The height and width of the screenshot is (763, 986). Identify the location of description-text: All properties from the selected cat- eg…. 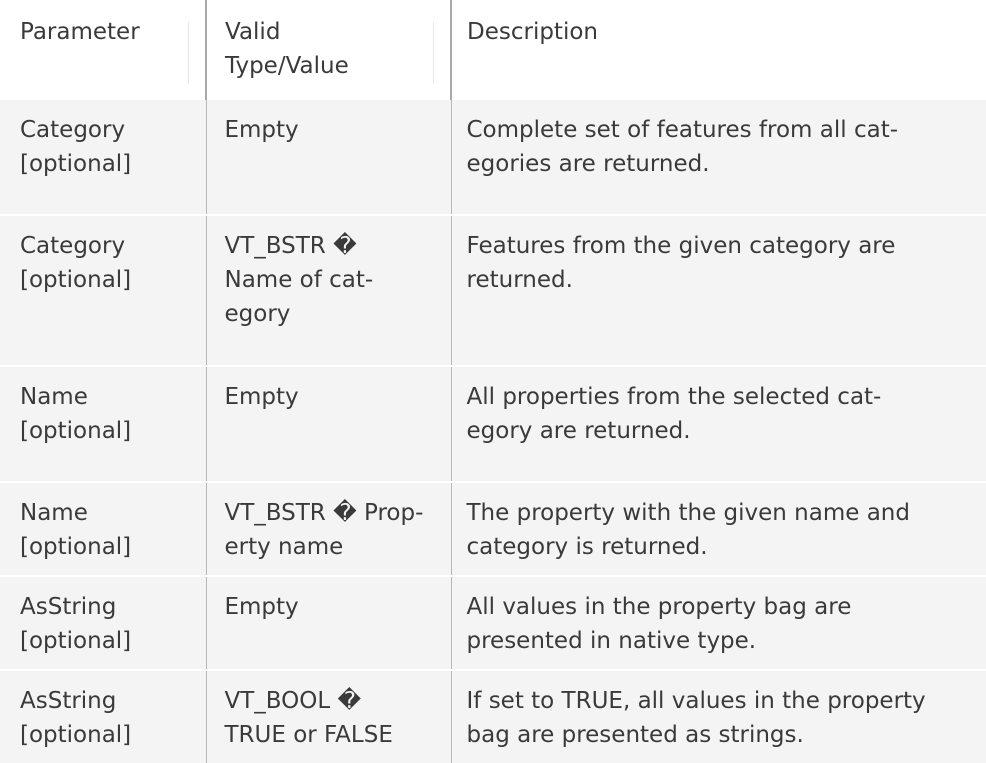
(674, 414).